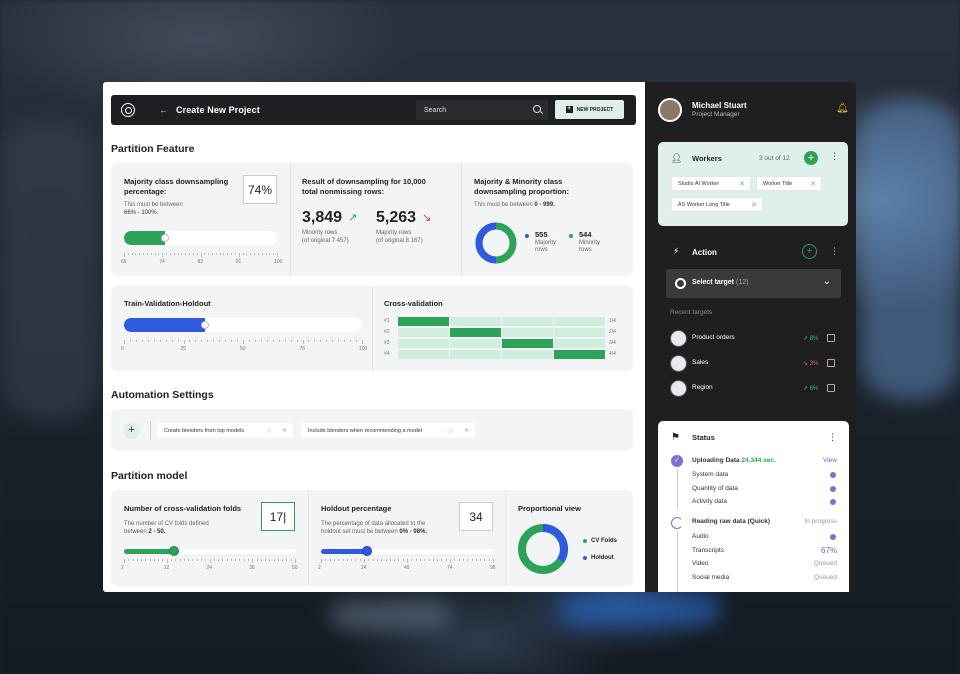 Image resolution: width=960 pixels, height=674 pixels. Describe the element at coordinates (131, 430) in the screenshot. I see `add-blender-button: +` at that location.